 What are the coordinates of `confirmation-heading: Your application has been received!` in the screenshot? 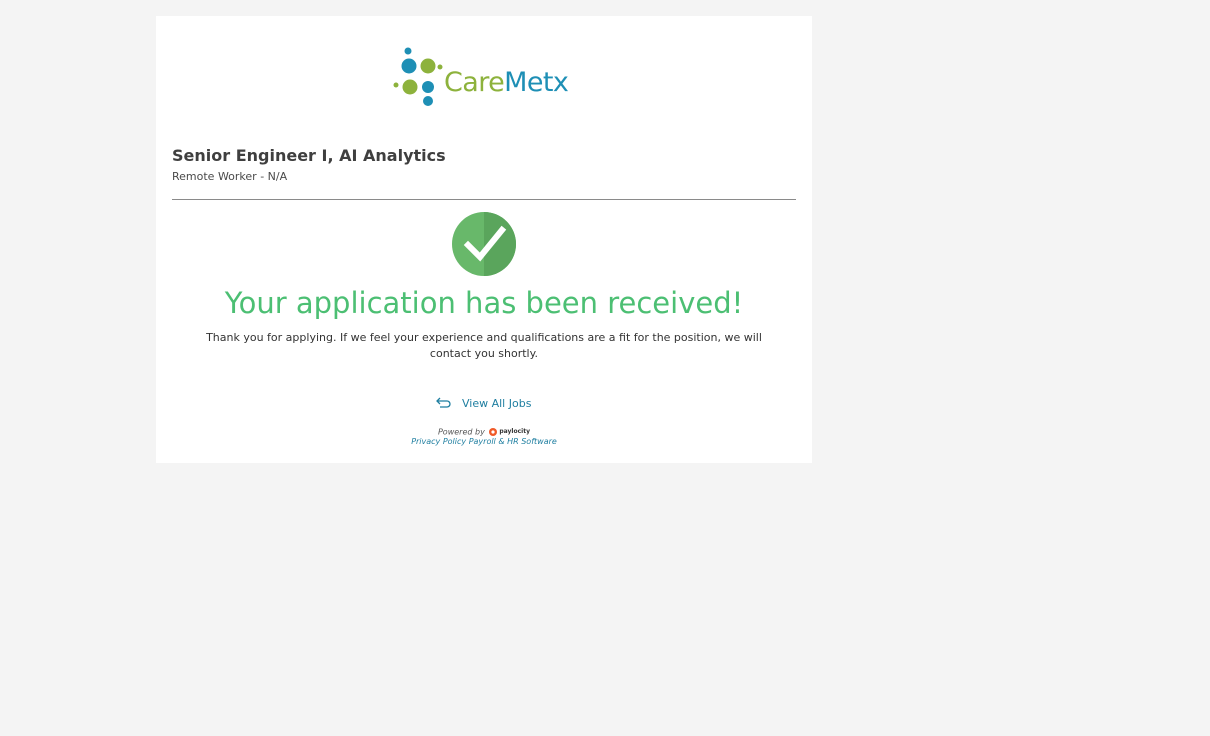 It's located at (484, 303).